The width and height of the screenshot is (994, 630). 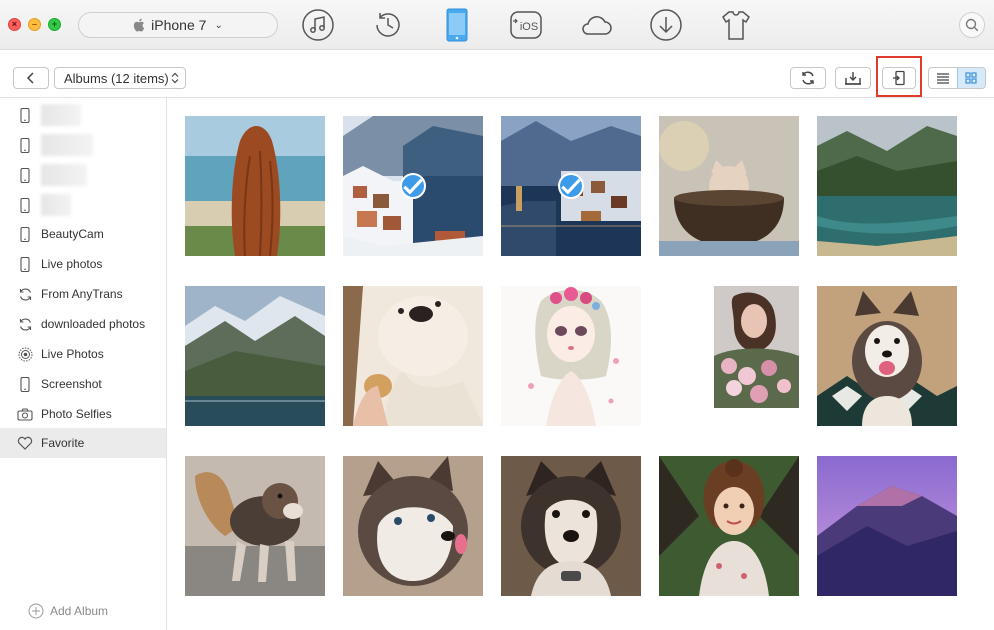 What do you see at coordinates (36, 611) in the screenshot?
I see `plus-circle-icon` at bounding box center [36, 611].